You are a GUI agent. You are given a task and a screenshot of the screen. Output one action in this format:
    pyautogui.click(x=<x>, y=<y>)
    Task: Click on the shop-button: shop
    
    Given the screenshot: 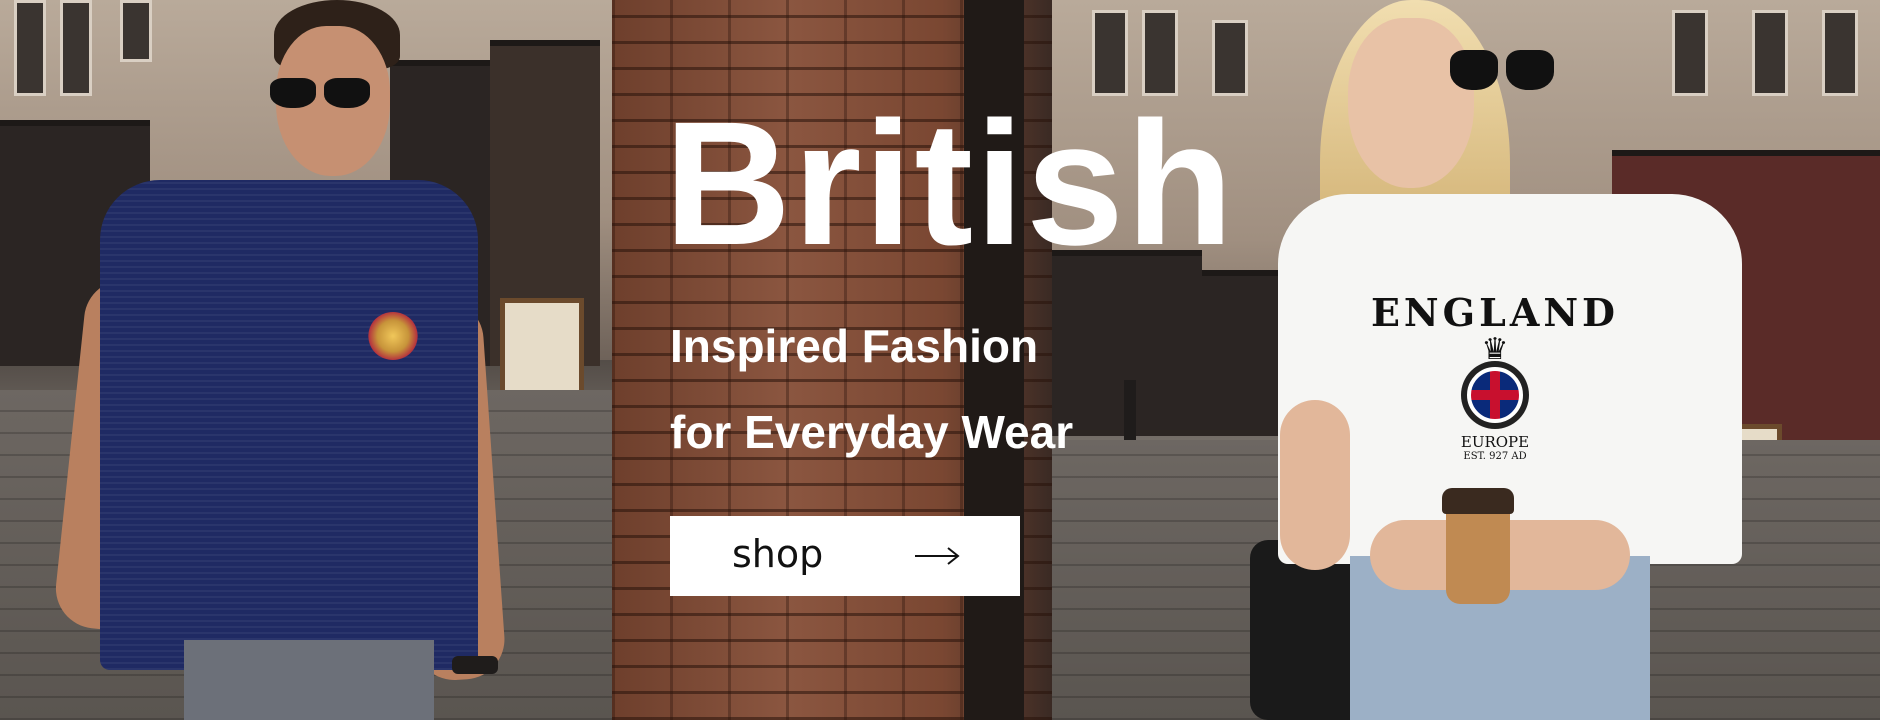 What is the action you would take?
    pyautogui.click(x=845, y=556)
    